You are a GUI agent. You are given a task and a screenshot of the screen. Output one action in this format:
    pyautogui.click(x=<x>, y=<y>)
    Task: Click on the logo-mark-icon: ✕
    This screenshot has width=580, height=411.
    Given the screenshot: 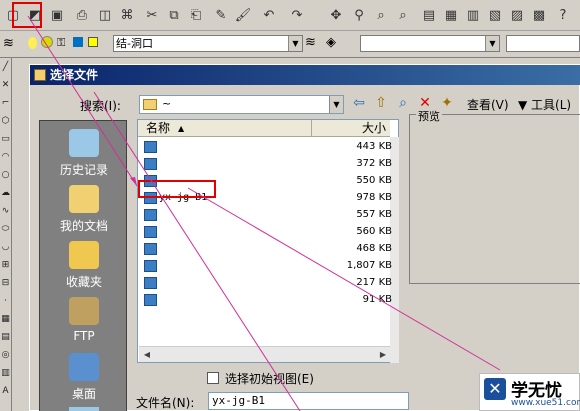 What is the action you would take?
    pyautogui.click(x=495, y=389)
    